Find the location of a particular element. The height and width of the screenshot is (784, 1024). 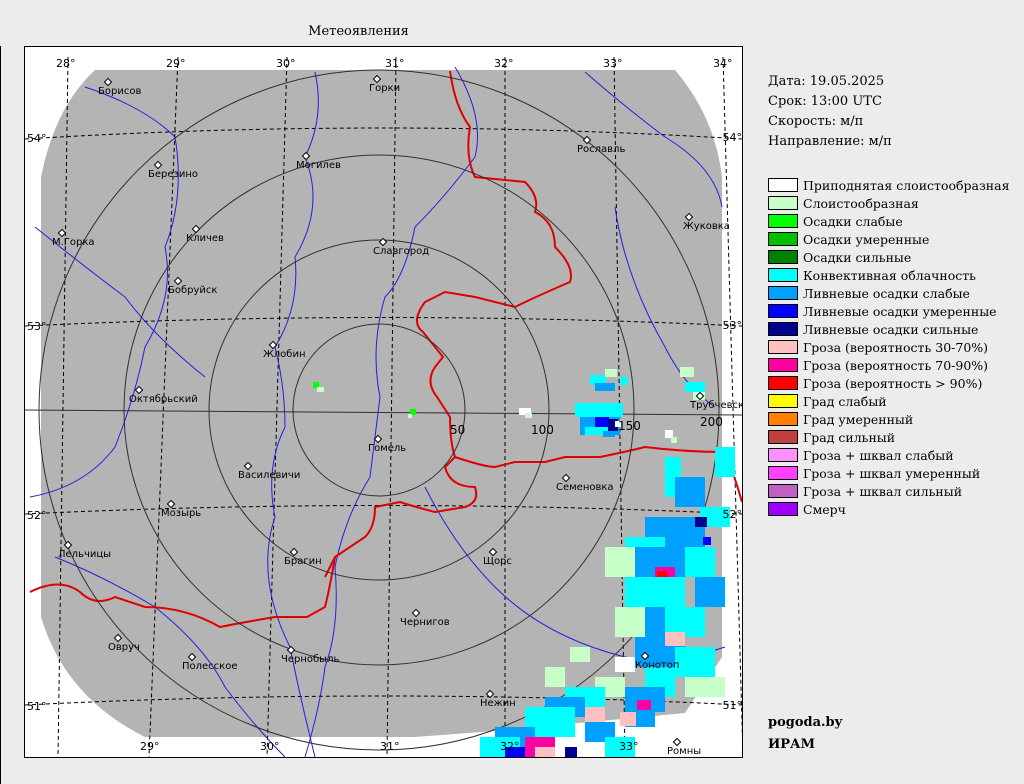

info-date: Дата: 19.05.2025 is located at coordinates (826, 81).